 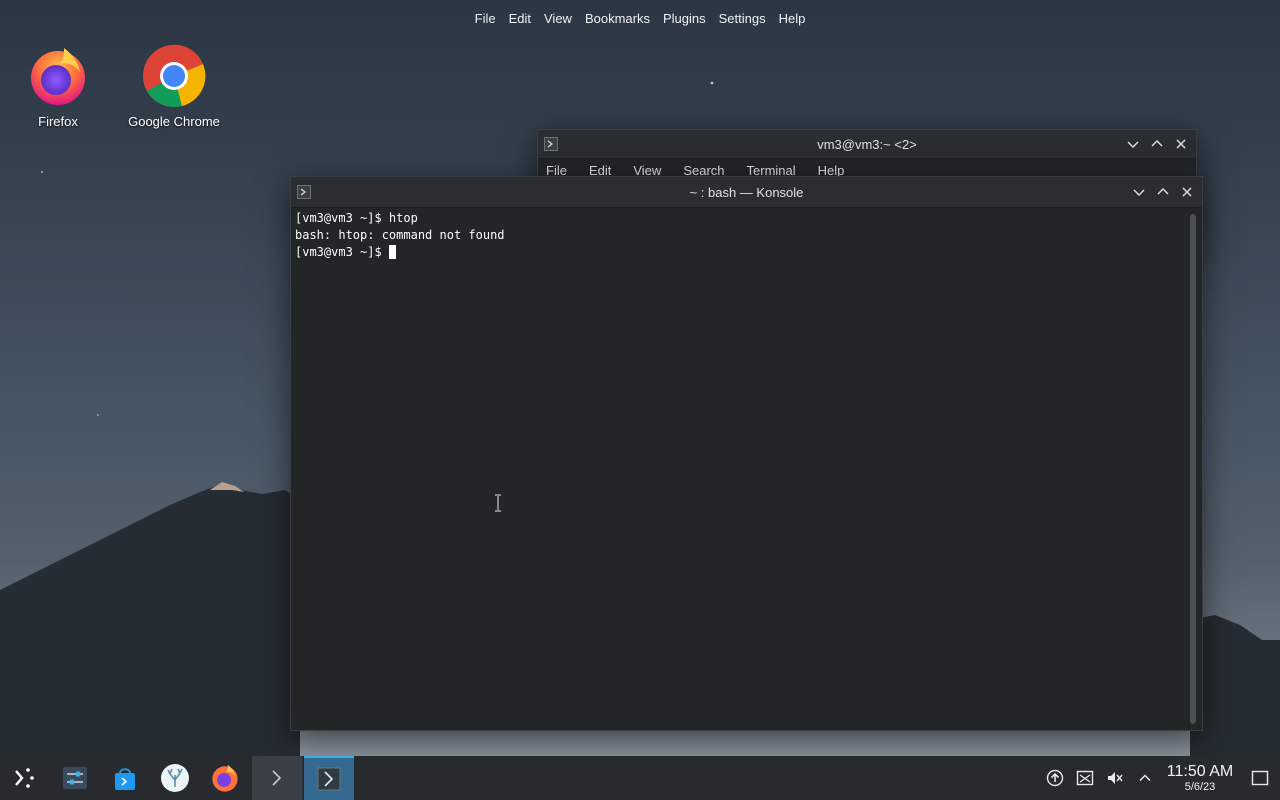 I want to click on menu-bookmarks: Bookmarks, so click(x=617, y=18).